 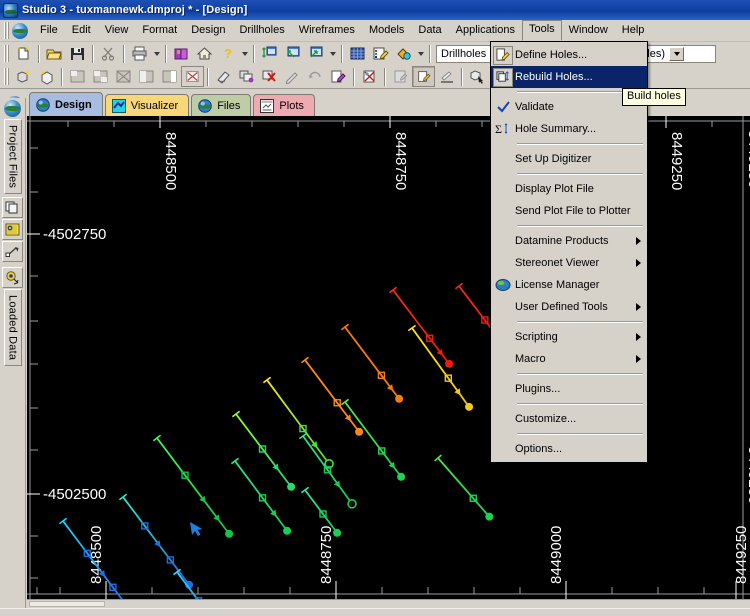 I want to click on new-object-icon, so click(x=46, y=76).